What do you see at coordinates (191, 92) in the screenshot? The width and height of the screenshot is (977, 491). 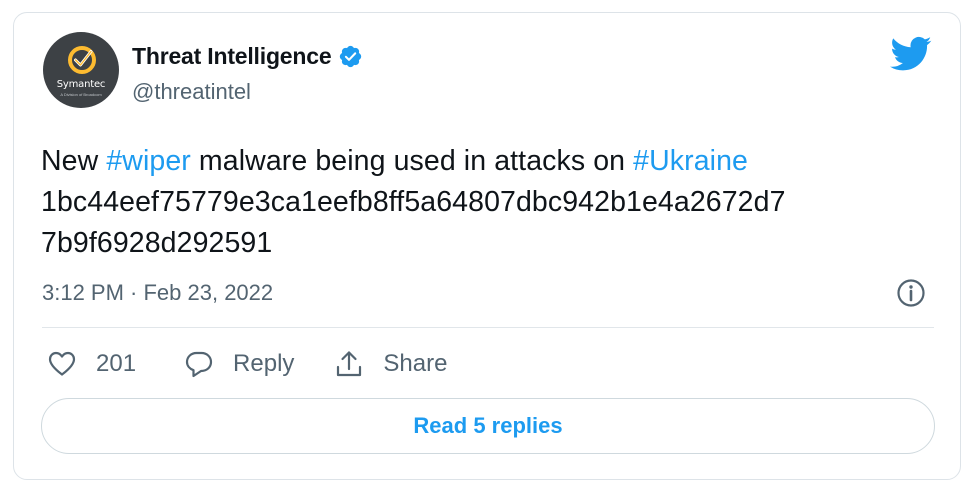 I see `author-handle: @threatintel` at bounding box center [191, 92].